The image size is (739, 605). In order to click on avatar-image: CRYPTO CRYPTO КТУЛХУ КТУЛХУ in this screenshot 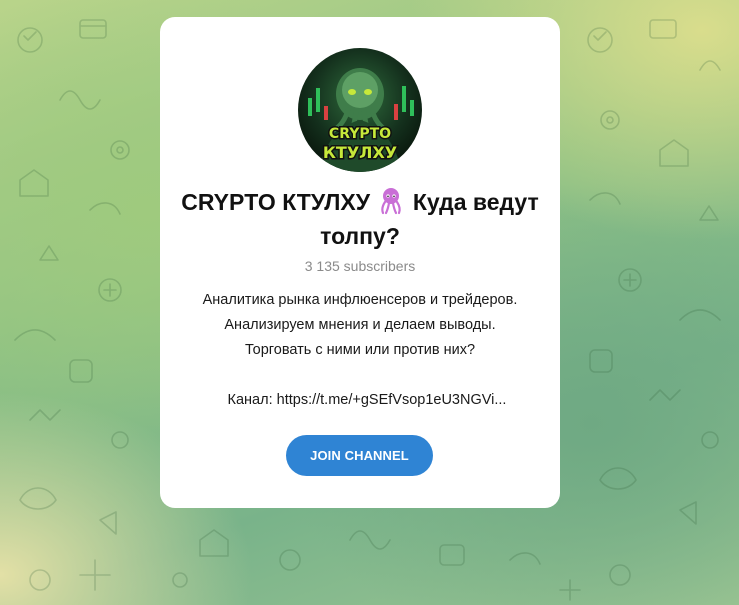, I will do `click(360, 110)`.